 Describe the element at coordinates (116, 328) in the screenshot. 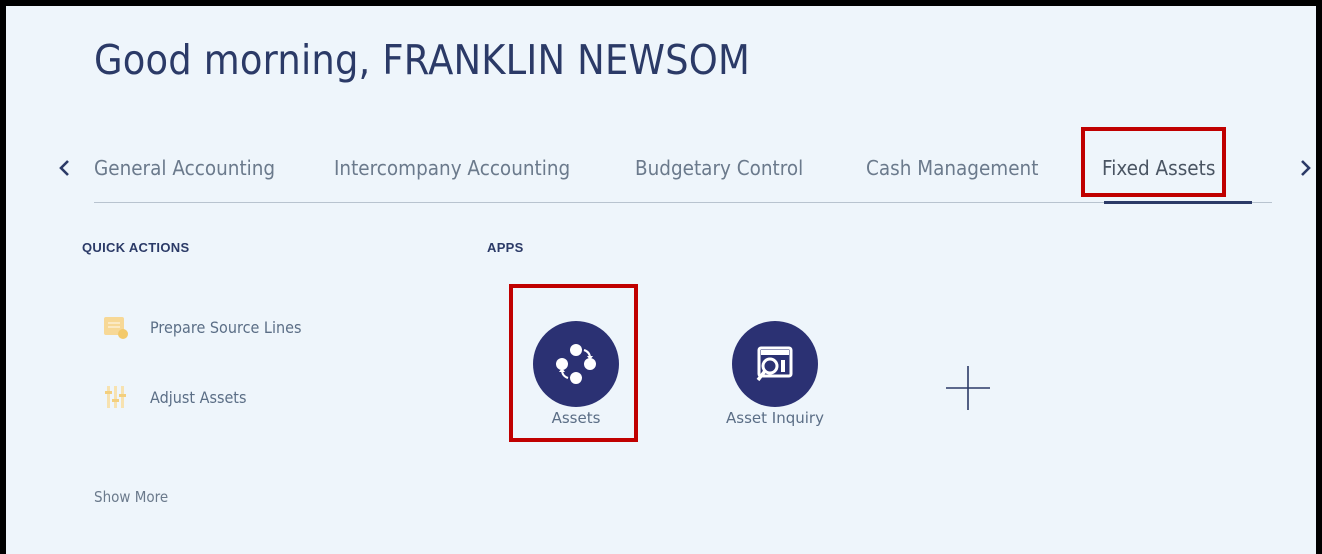

I see `prepare-source-lines-icon` at that location.